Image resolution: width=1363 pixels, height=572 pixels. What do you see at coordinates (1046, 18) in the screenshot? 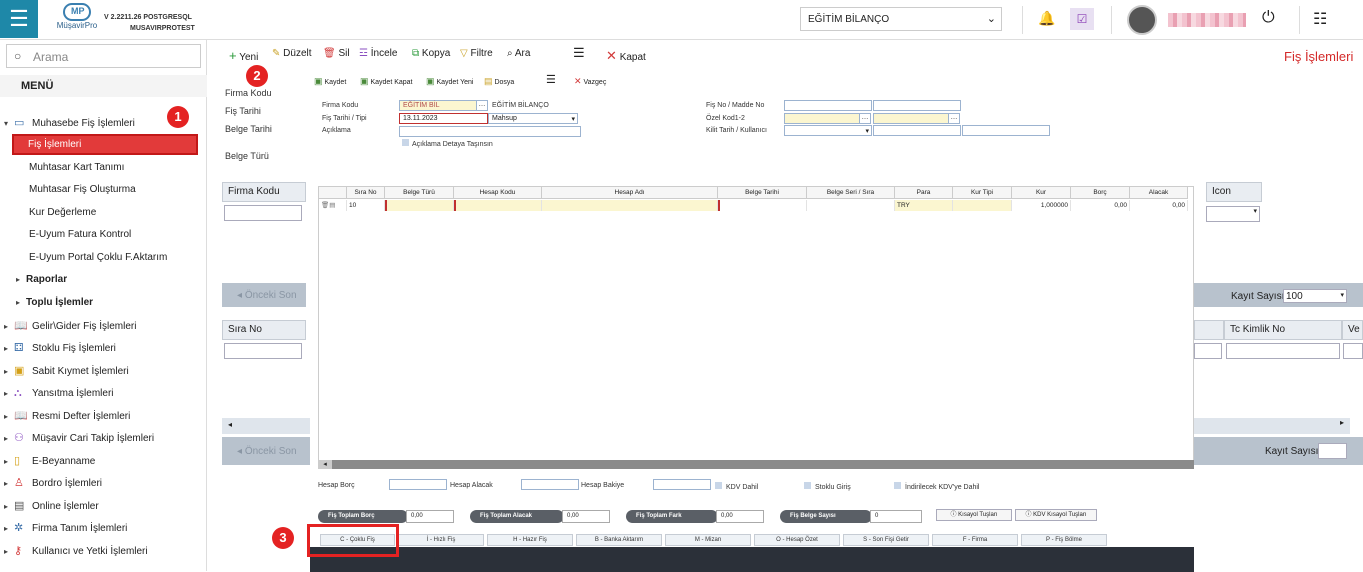
I see `bell-icon: 🔔` at bounding box center [1046, 18].